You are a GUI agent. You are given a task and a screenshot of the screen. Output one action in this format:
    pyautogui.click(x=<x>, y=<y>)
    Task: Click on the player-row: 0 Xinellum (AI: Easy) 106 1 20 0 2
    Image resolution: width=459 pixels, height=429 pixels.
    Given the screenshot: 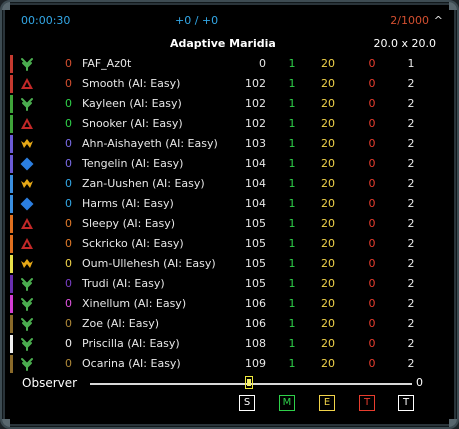 What is the action you would take?
    pyautogui.click(x=230, y=304)
    